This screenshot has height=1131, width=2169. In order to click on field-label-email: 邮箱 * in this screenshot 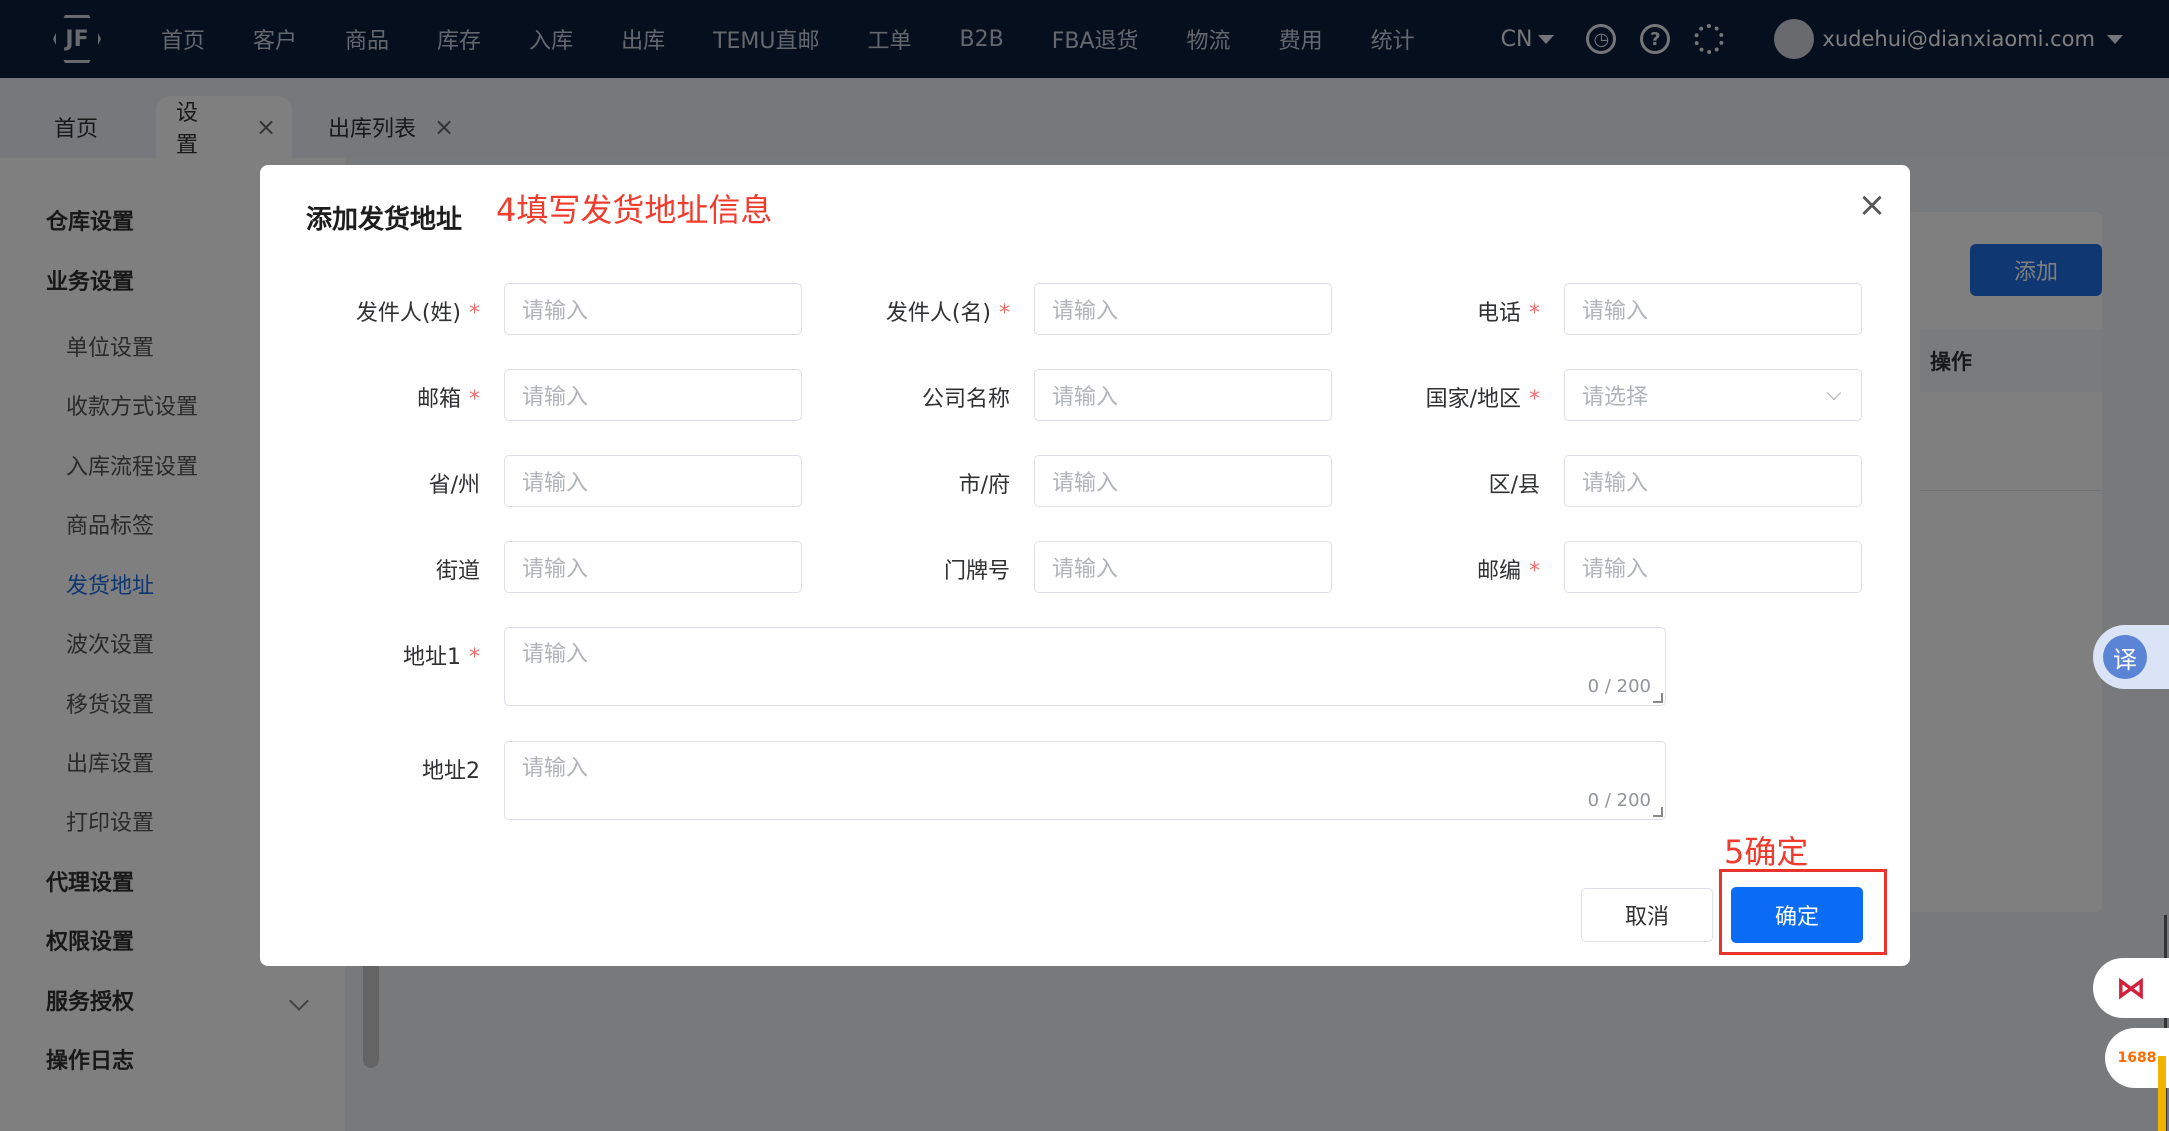, I will do `click(380, 397)`.